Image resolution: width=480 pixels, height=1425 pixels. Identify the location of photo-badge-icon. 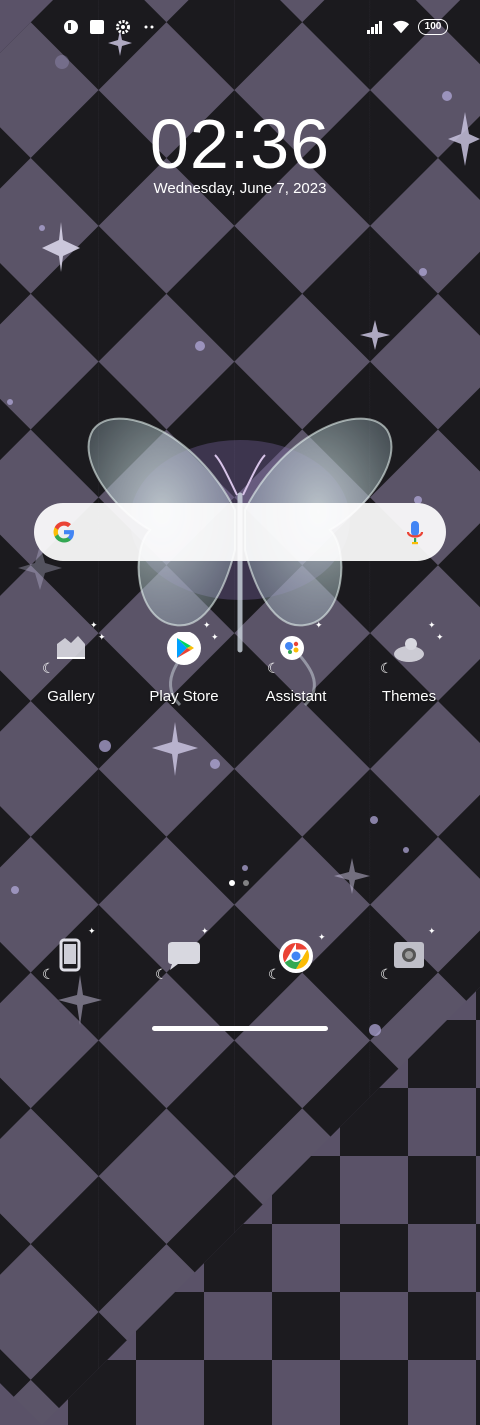
(71, 27).